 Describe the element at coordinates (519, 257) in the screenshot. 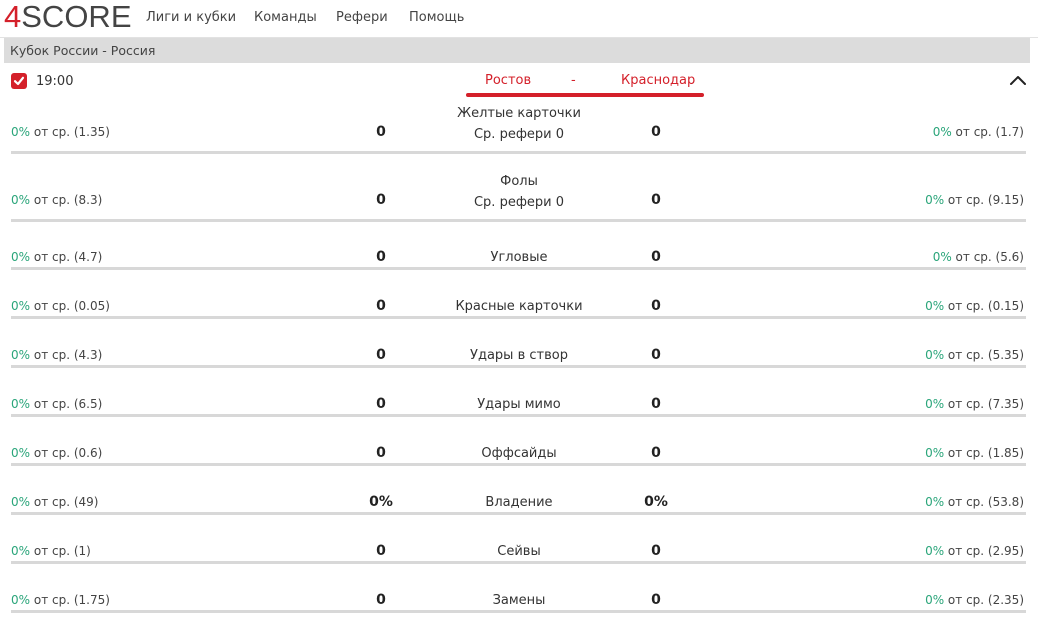

I see `stat-label-block: Угловые` at that location.